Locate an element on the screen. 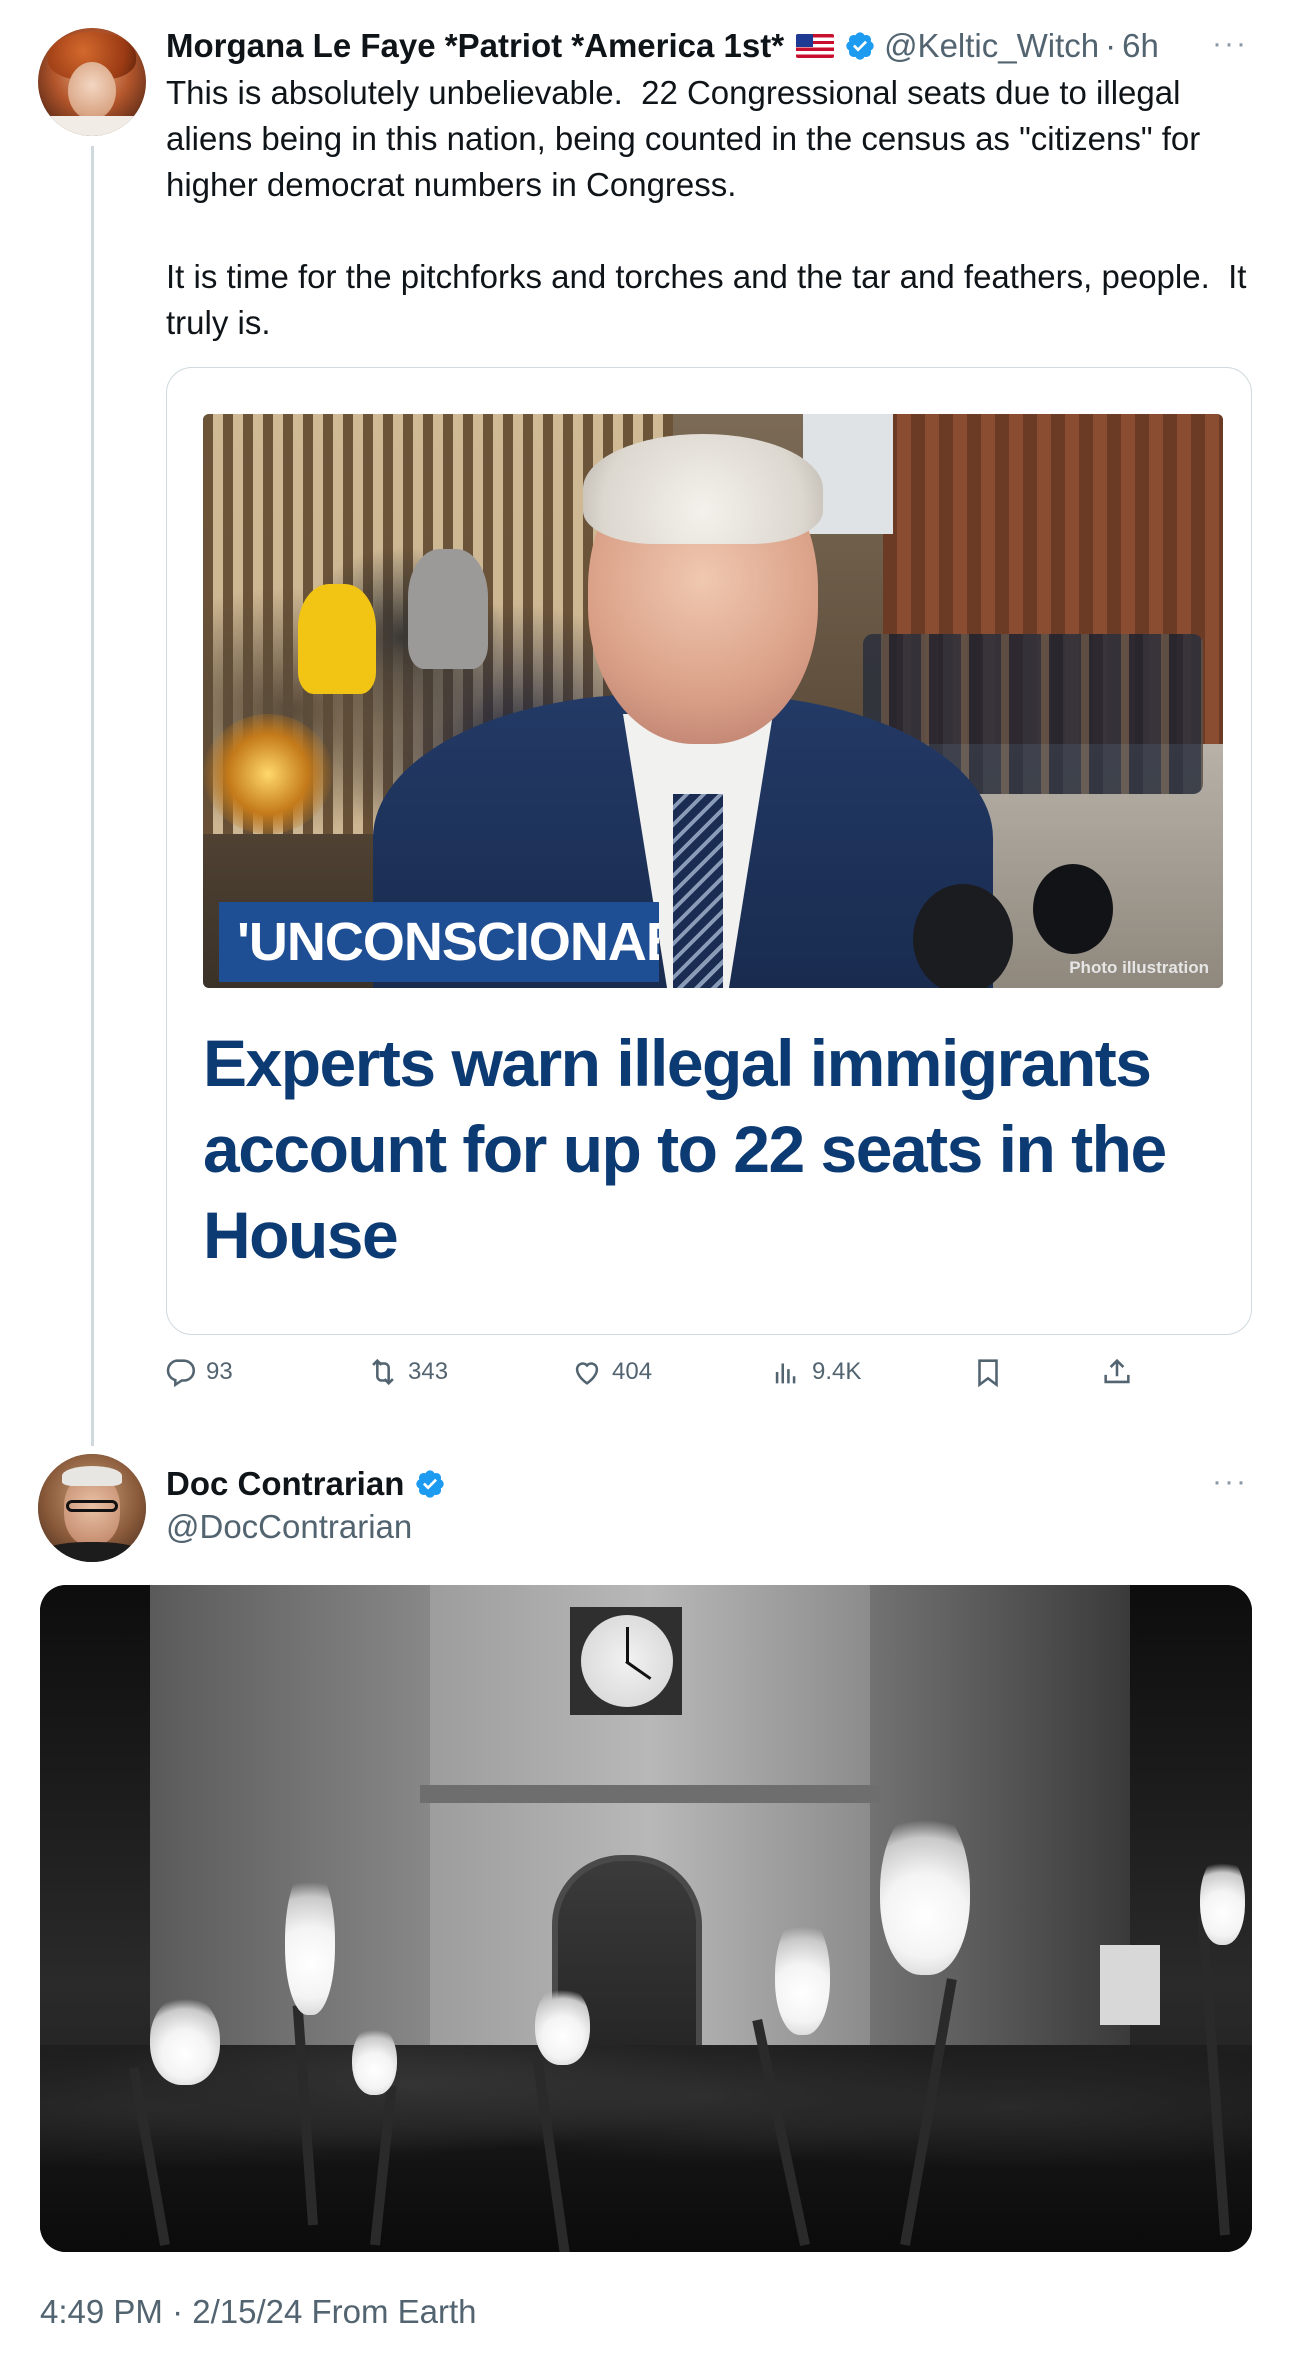  heart-icon is located at coordinates (587, 1373).